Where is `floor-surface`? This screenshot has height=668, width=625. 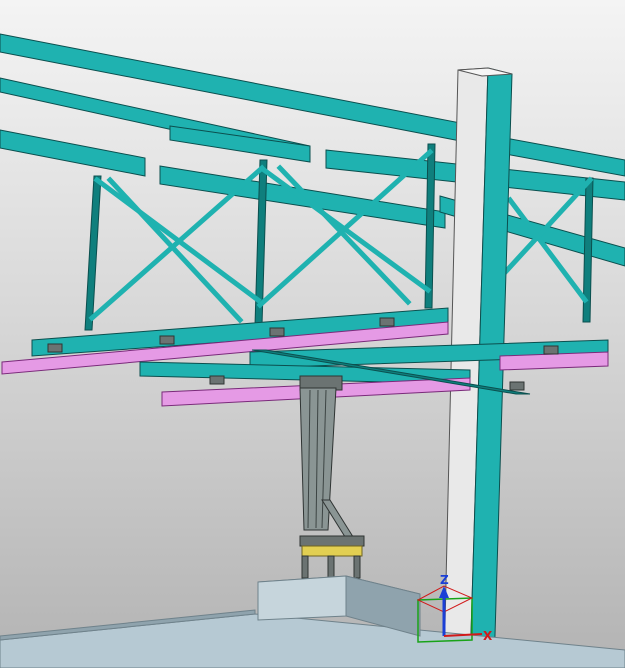 floor-surface is located at coordinates (312, 640).